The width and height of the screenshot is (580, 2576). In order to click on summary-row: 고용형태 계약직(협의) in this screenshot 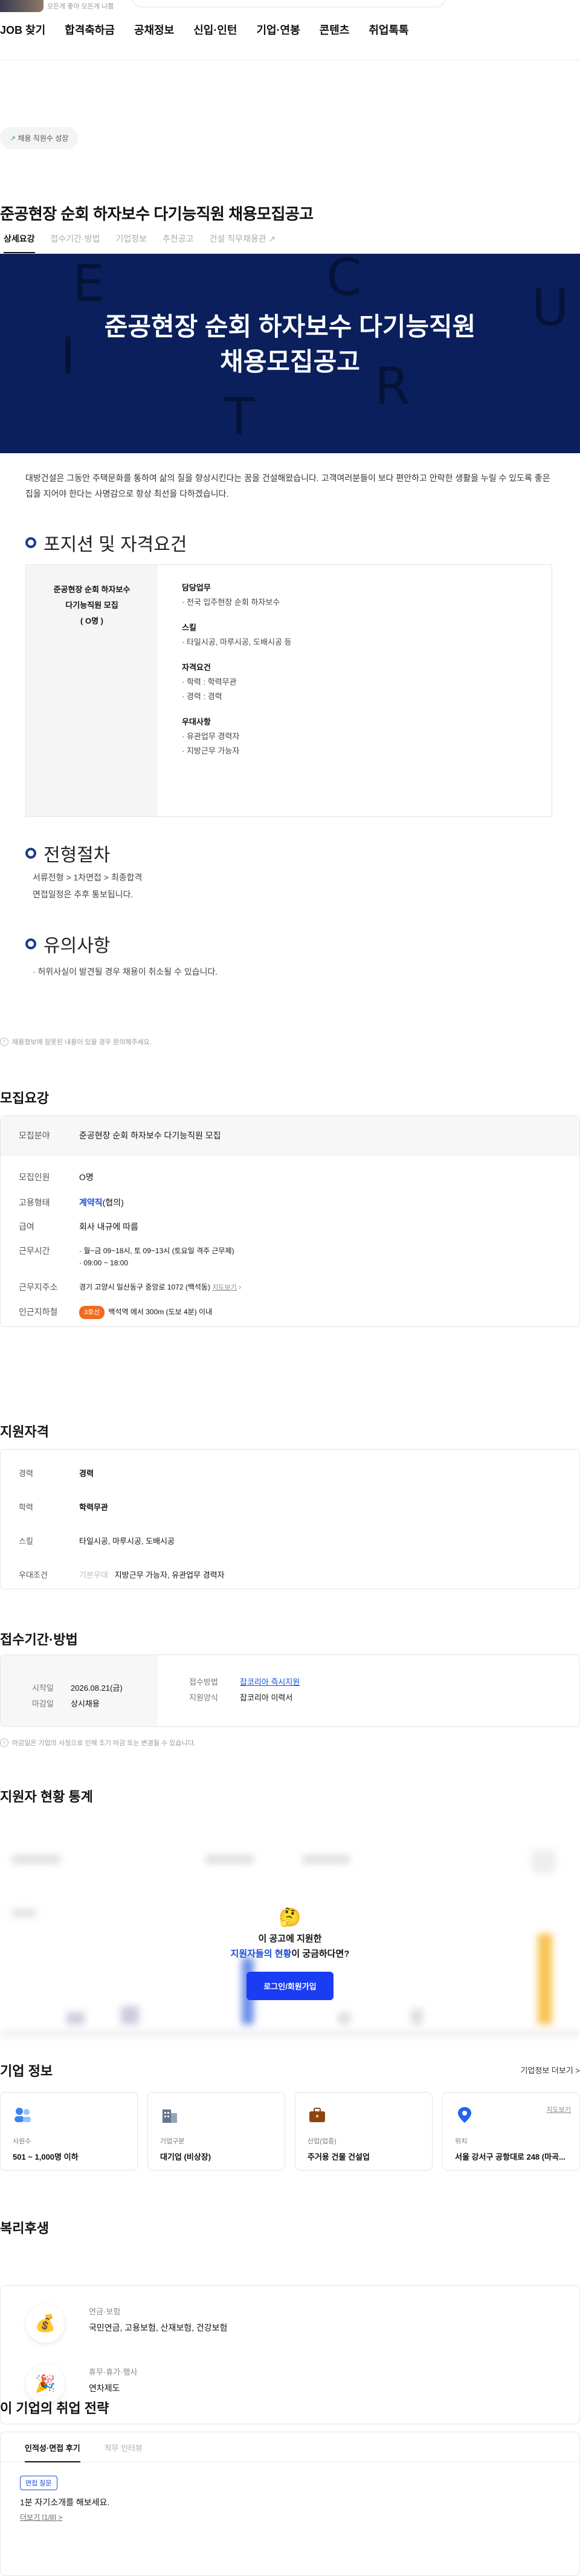, I will do `click(290, 1206)`.